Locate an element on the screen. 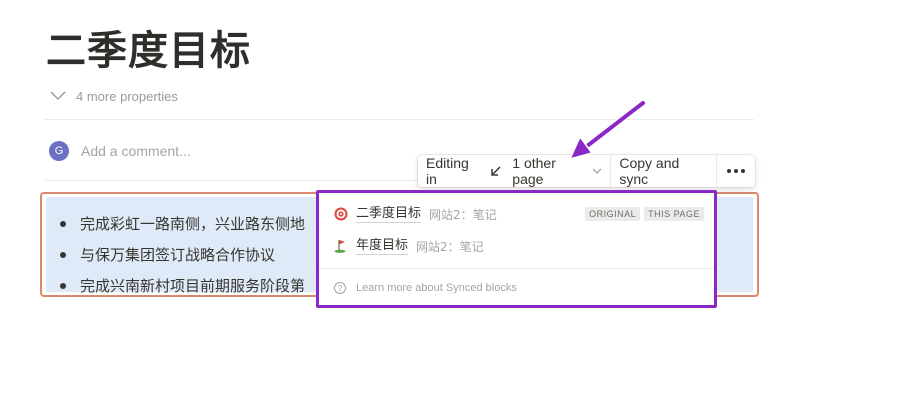 This screenshot has height=414, width=899. divider is located at coordinates (399, 119).